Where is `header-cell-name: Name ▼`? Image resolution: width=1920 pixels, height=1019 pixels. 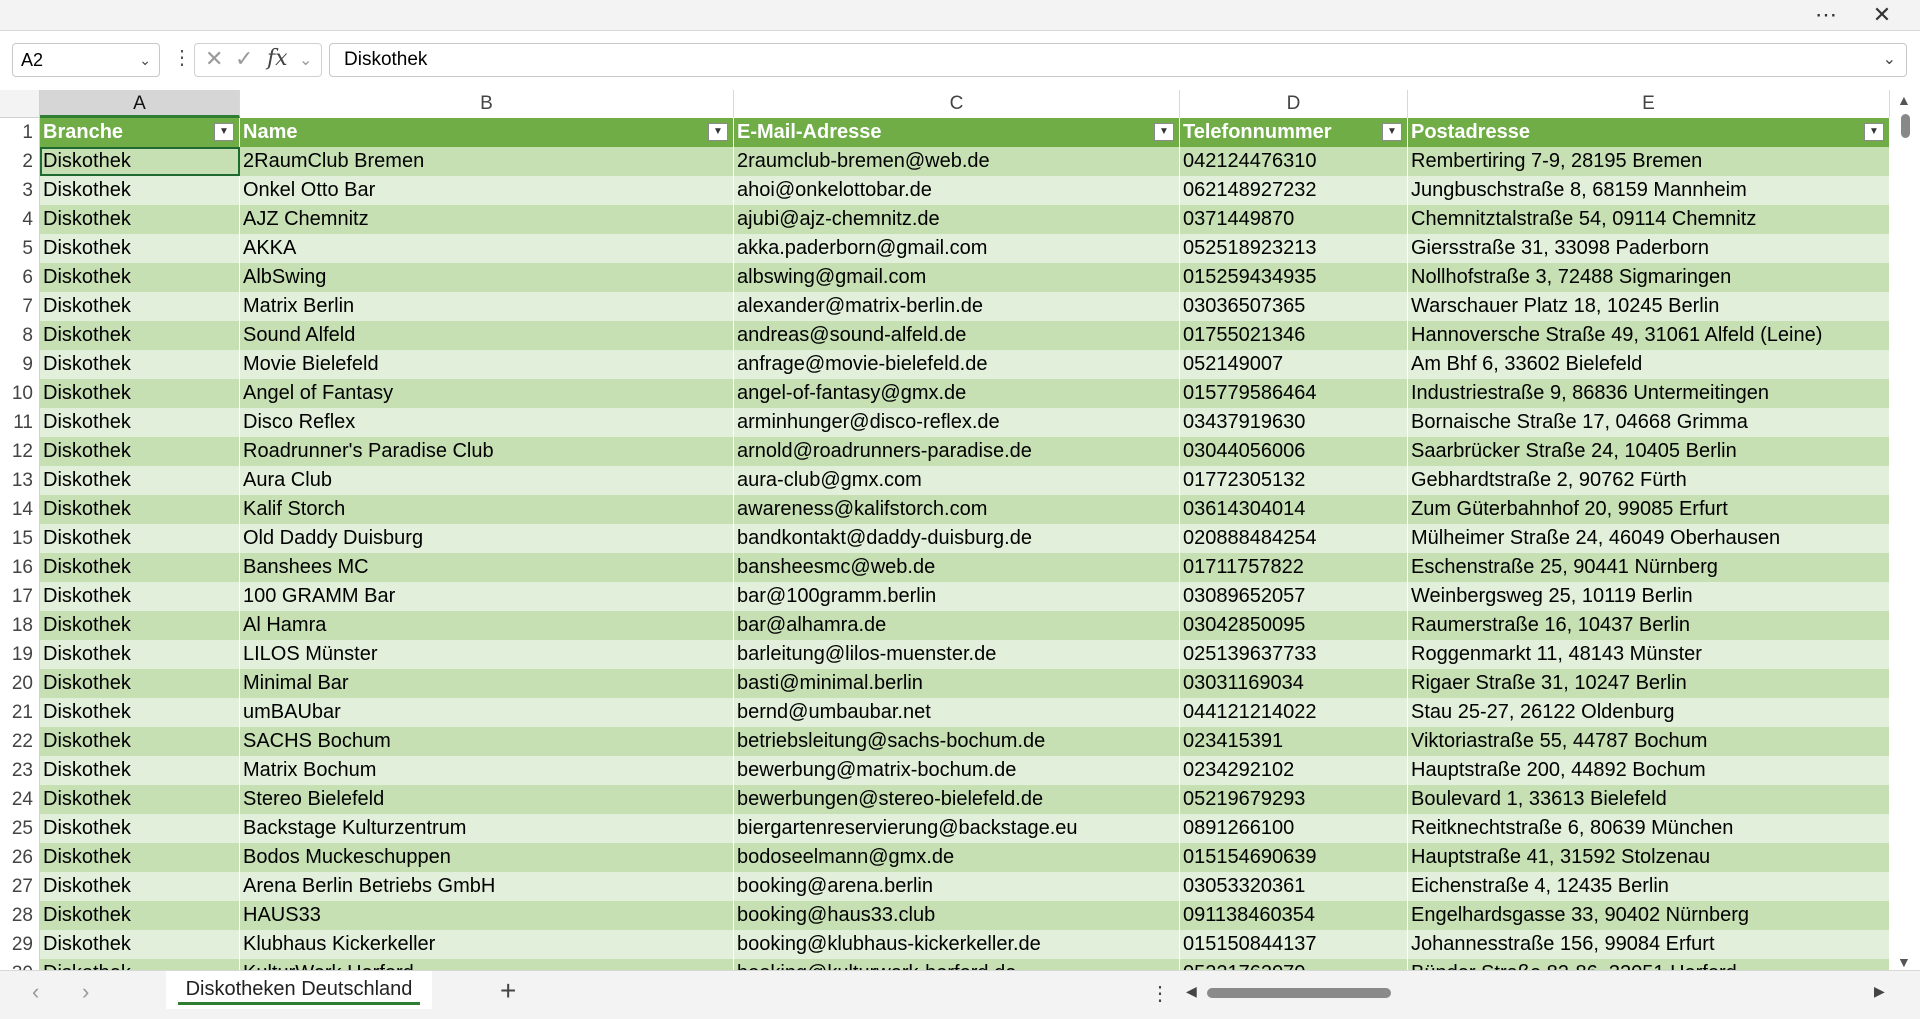
header-cell-name: Name ▼ is located at coordinates (487, 132).